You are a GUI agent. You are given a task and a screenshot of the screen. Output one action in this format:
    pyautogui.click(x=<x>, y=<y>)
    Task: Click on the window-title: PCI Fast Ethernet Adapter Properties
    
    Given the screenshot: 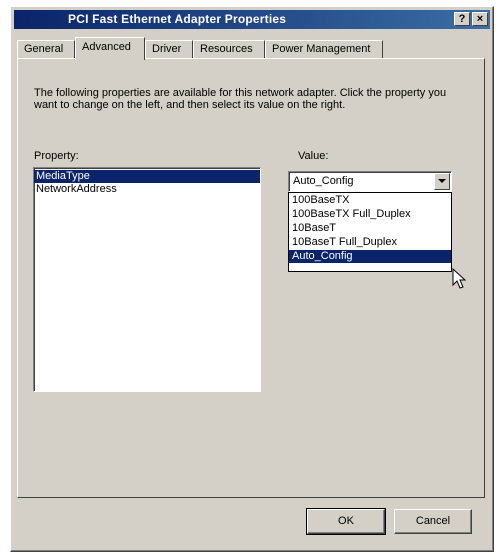 What is the action you would take?
    pyautogui.click(x=177, y=19)
    